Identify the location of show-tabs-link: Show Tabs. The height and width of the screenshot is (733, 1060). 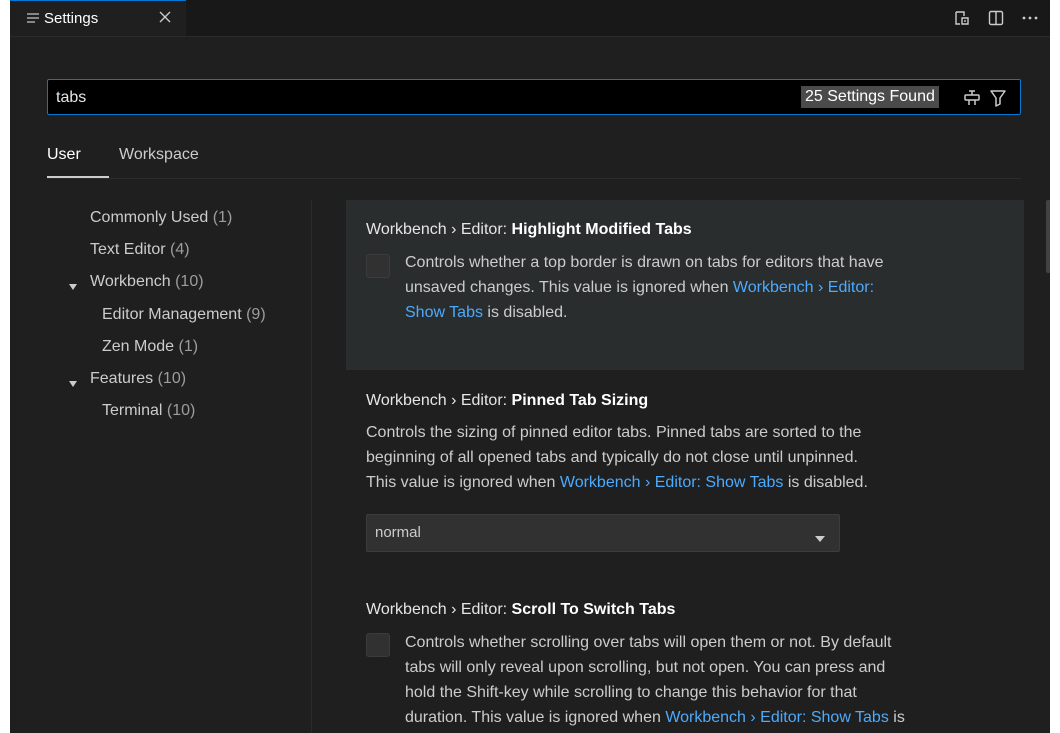
(444, 312).